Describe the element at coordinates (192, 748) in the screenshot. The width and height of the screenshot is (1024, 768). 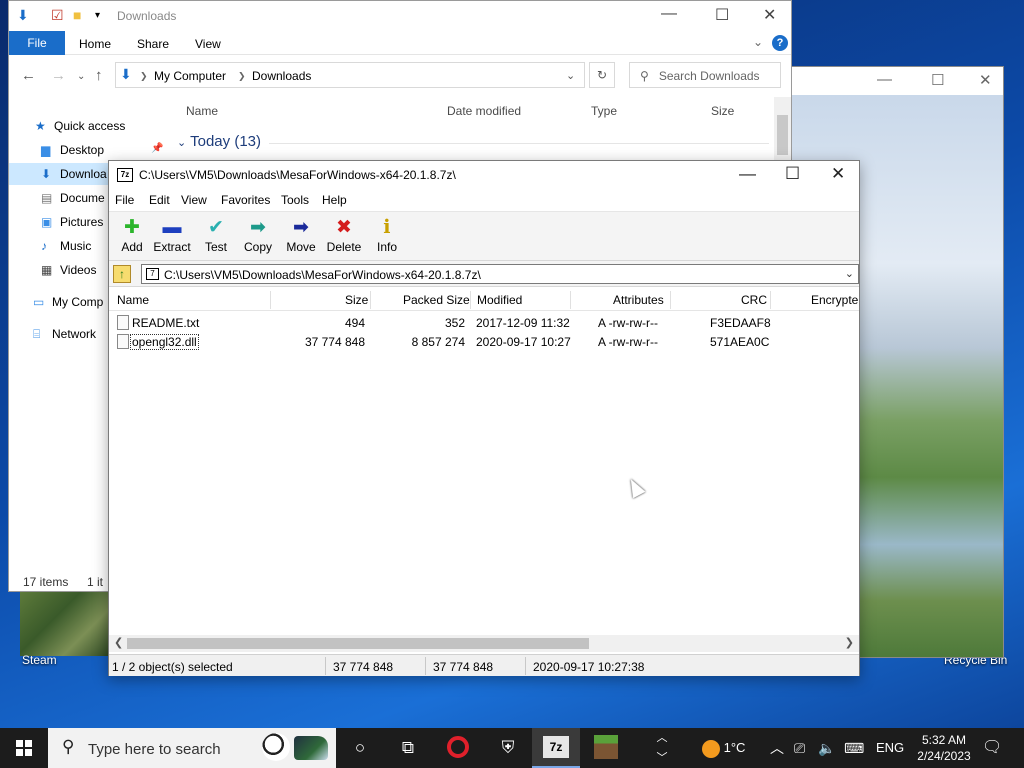
I see `taskbar-search: ⚲ Type here to search` at that location.